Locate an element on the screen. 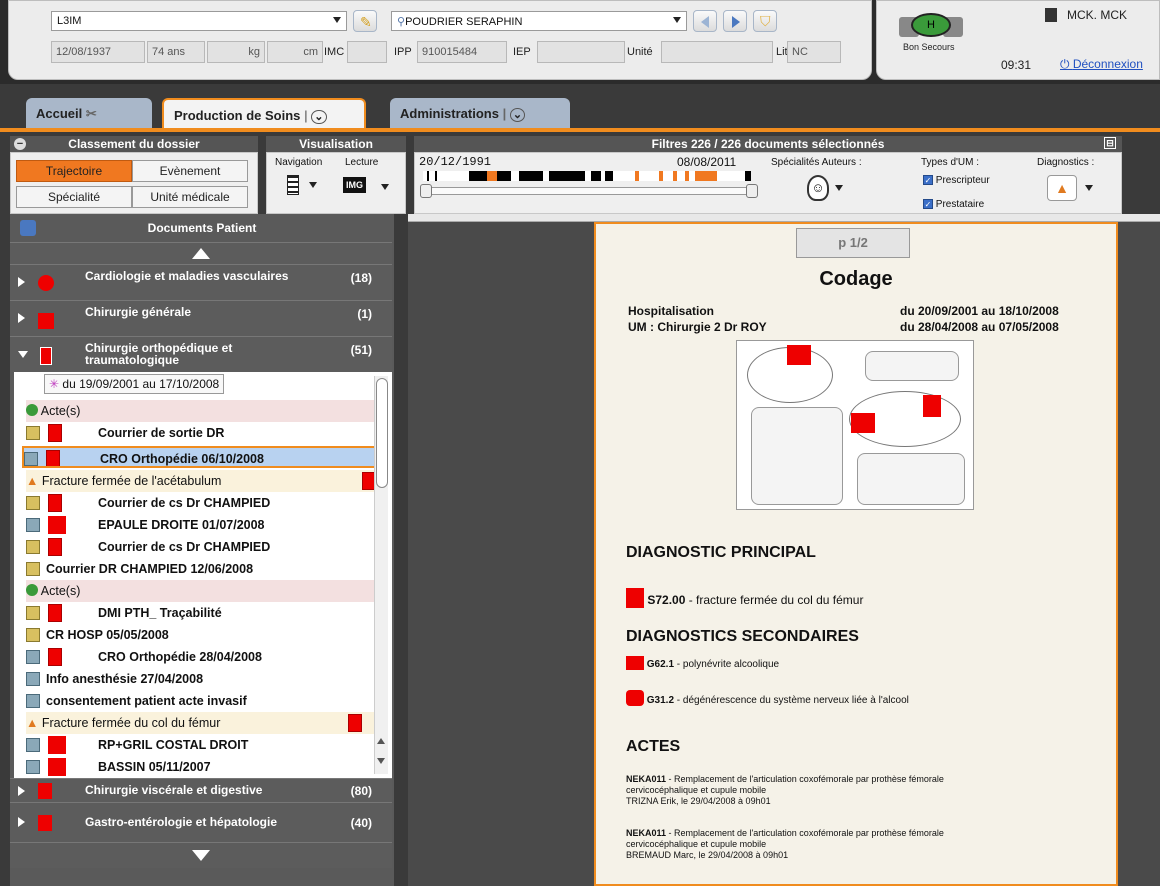  close-filter-icon: ⊟ is located at coordinates (1110, 143).